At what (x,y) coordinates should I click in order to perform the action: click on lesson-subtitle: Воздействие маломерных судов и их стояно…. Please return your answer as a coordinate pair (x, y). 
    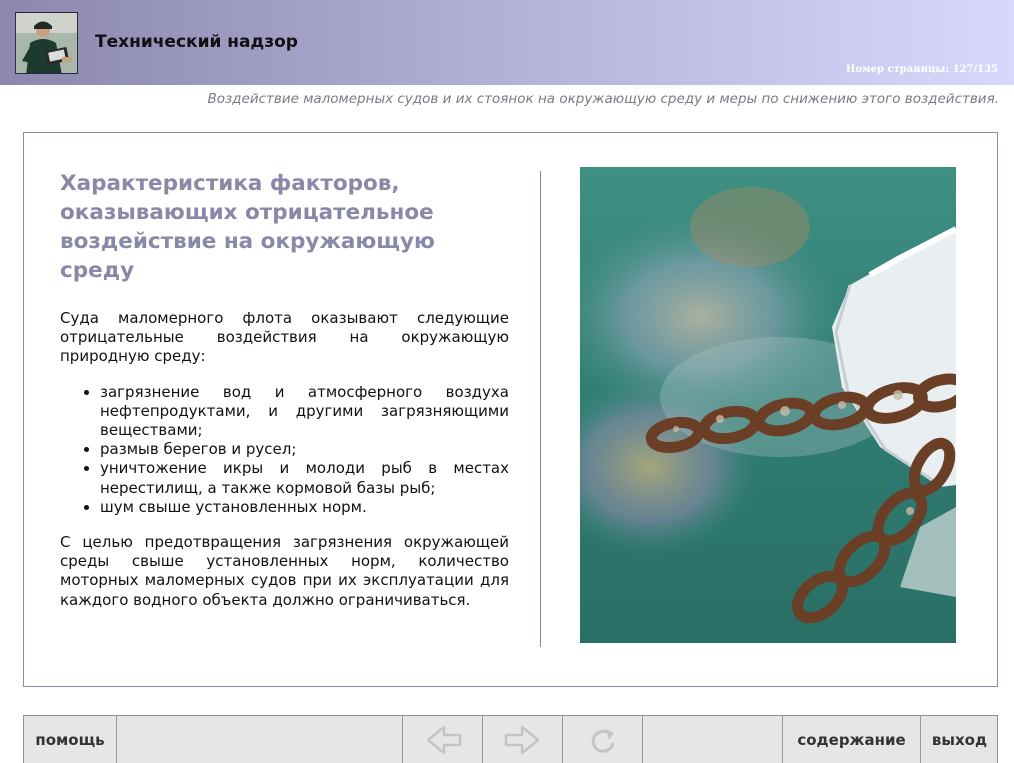
    Looking at the image, I should click on (603, 99).